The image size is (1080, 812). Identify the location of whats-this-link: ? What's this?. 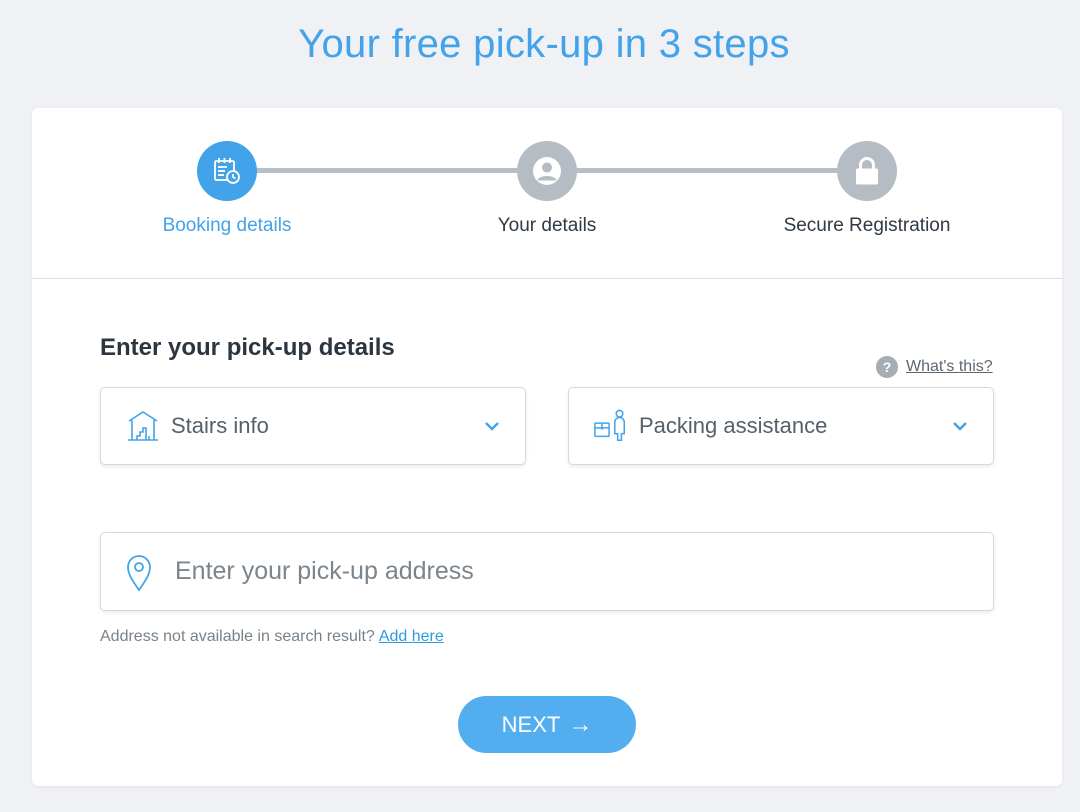
(934, 367).